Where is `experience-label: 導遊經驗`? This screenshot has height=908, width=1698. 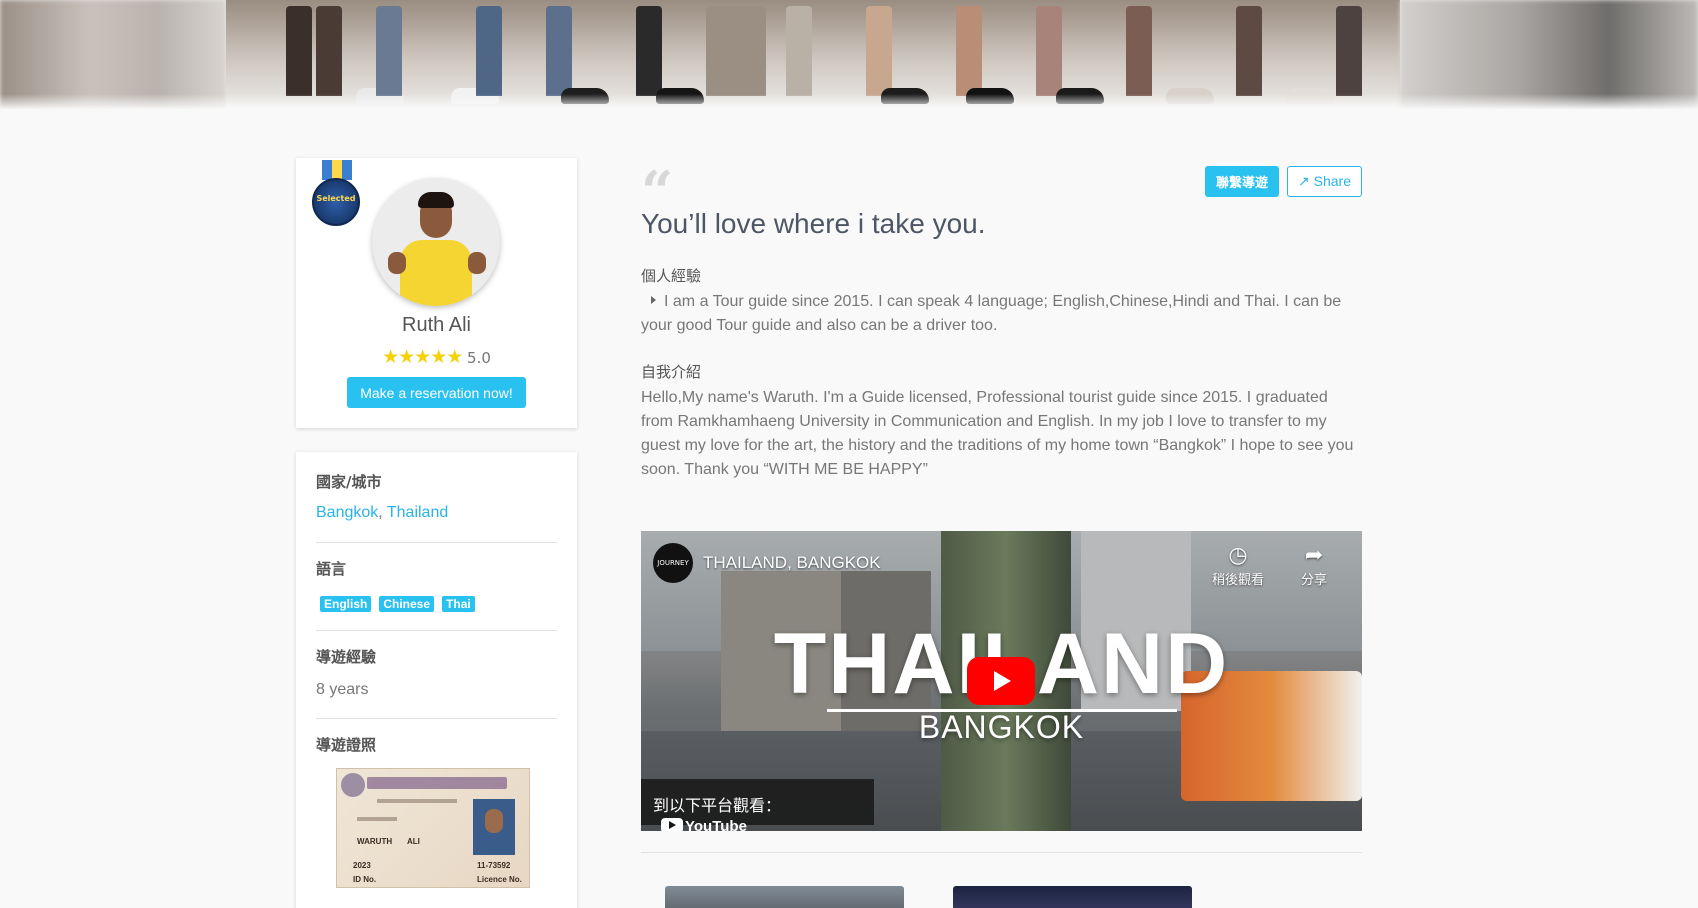 experience-label: 導遊經驗 is located at coordinates (346, 657).